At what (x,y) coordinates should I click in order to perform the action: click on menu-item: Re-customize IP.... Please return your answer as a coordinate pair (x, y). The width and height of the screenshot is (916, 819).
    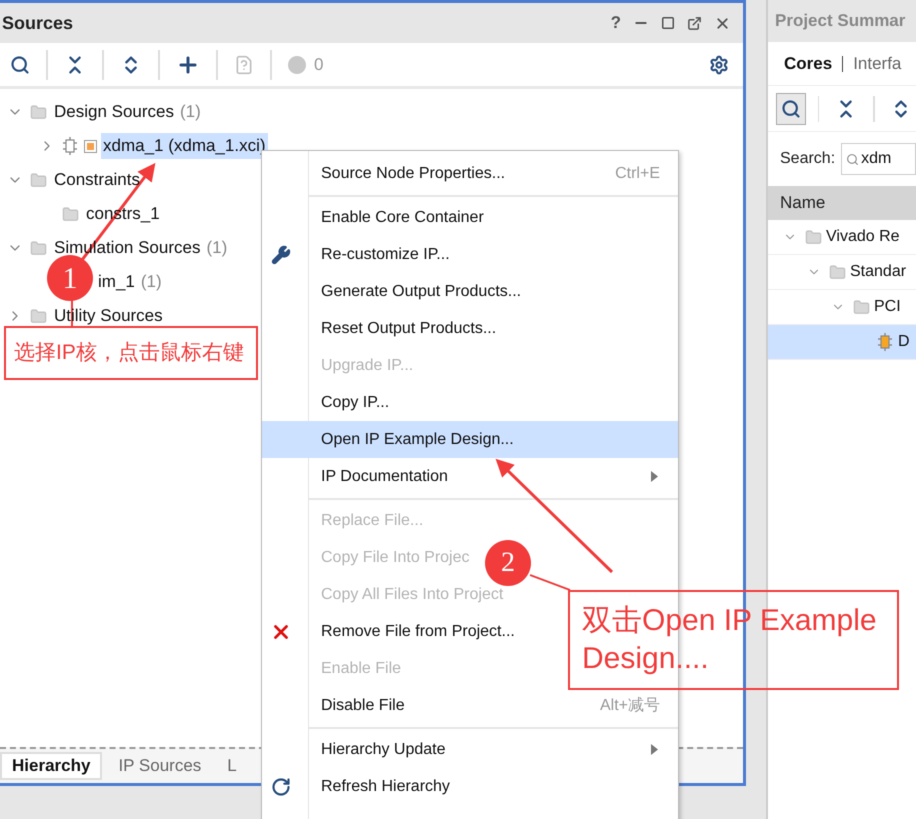
    Looking at the image, I should click on (365, 254).